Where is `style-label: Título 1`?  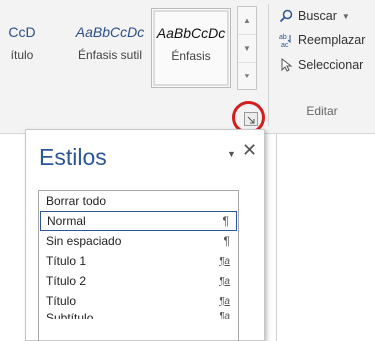 style-label: Título 1 is located at coordinates (66, 261).